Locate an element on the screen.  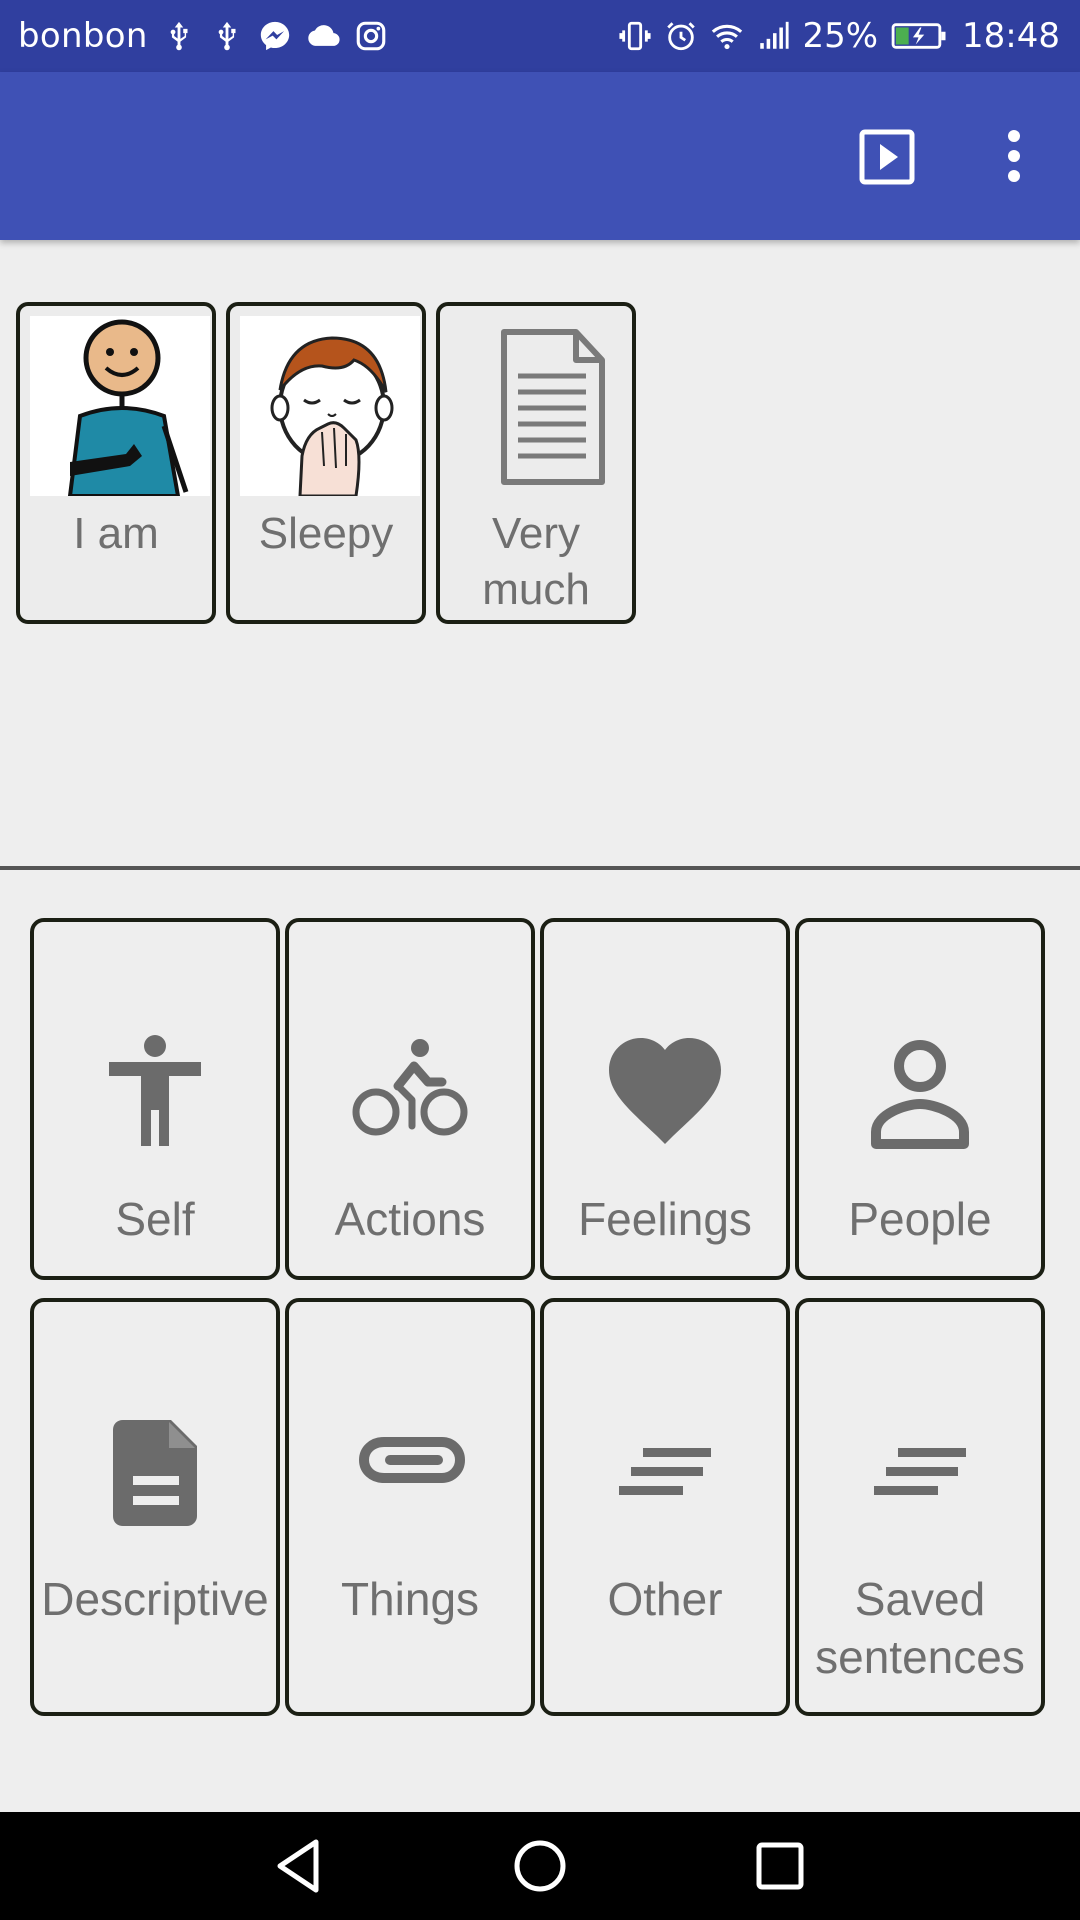
category-label: Other is located at coordinates (665, 1599).